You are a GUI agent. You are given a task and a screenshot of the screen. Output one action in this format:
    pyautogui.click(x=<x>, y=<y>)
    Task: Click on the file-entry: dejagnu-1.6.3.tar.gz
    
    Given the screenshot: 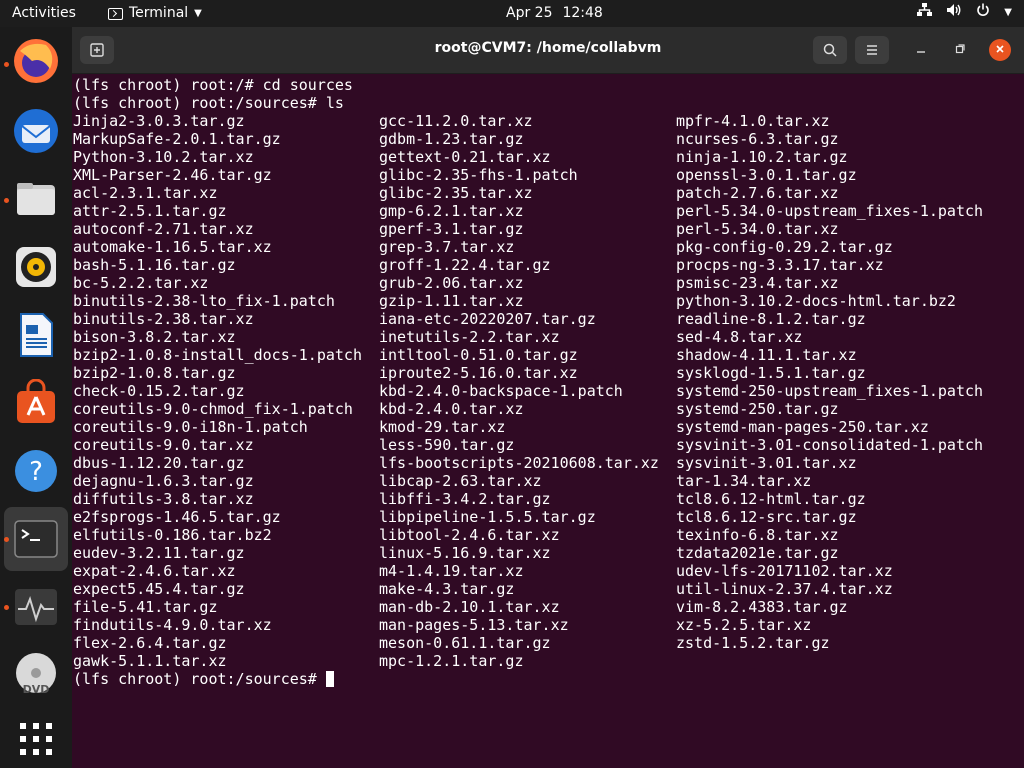 What is the action you would take?
    pyautogui.click(x=163, y=481)
    